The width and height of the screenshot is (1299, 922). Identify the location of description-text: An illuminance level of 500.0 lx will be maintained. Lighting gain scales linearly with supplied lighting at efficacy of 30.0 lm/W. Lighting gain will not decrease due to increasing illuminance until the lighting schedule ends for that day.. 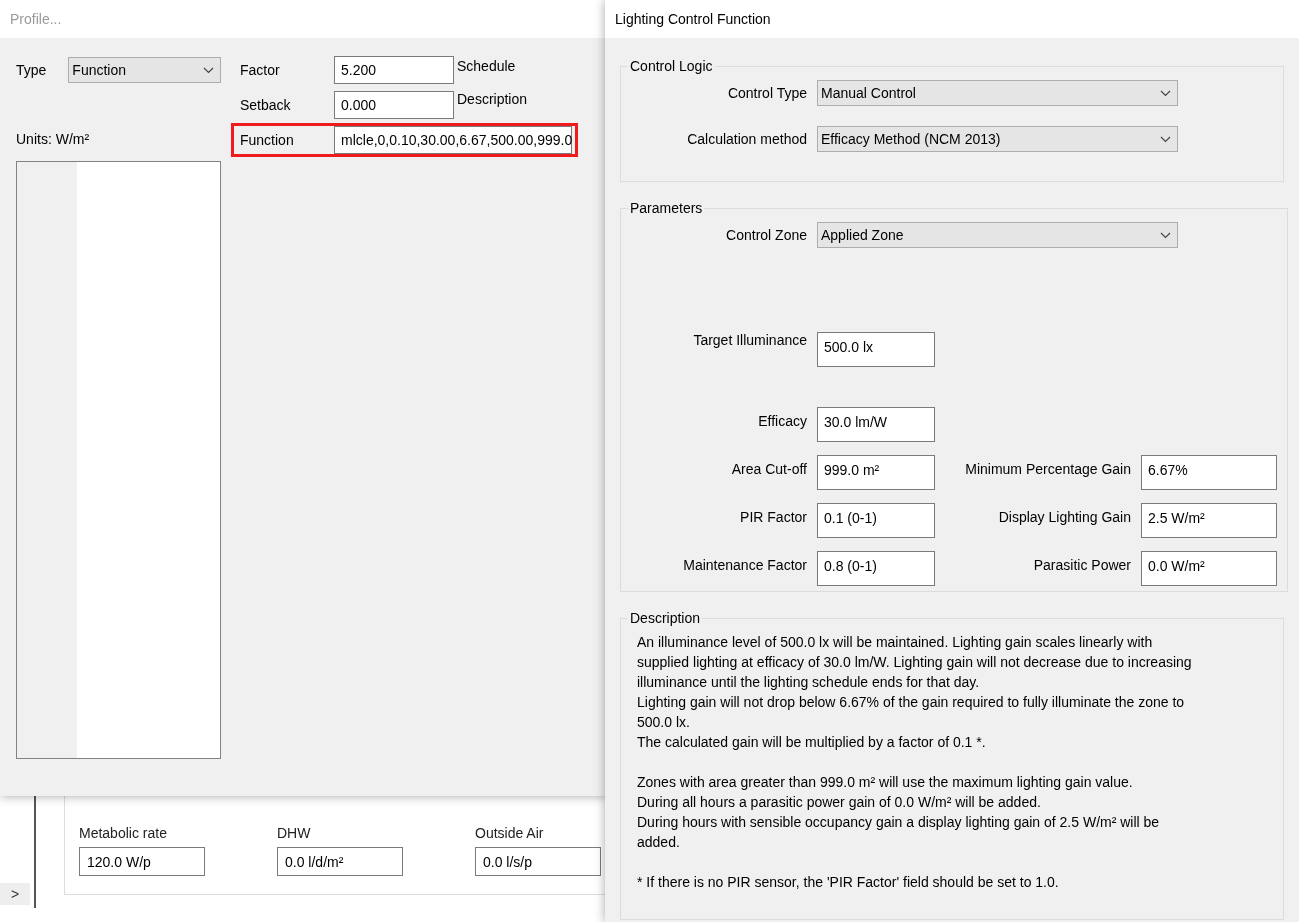
(915, 662).